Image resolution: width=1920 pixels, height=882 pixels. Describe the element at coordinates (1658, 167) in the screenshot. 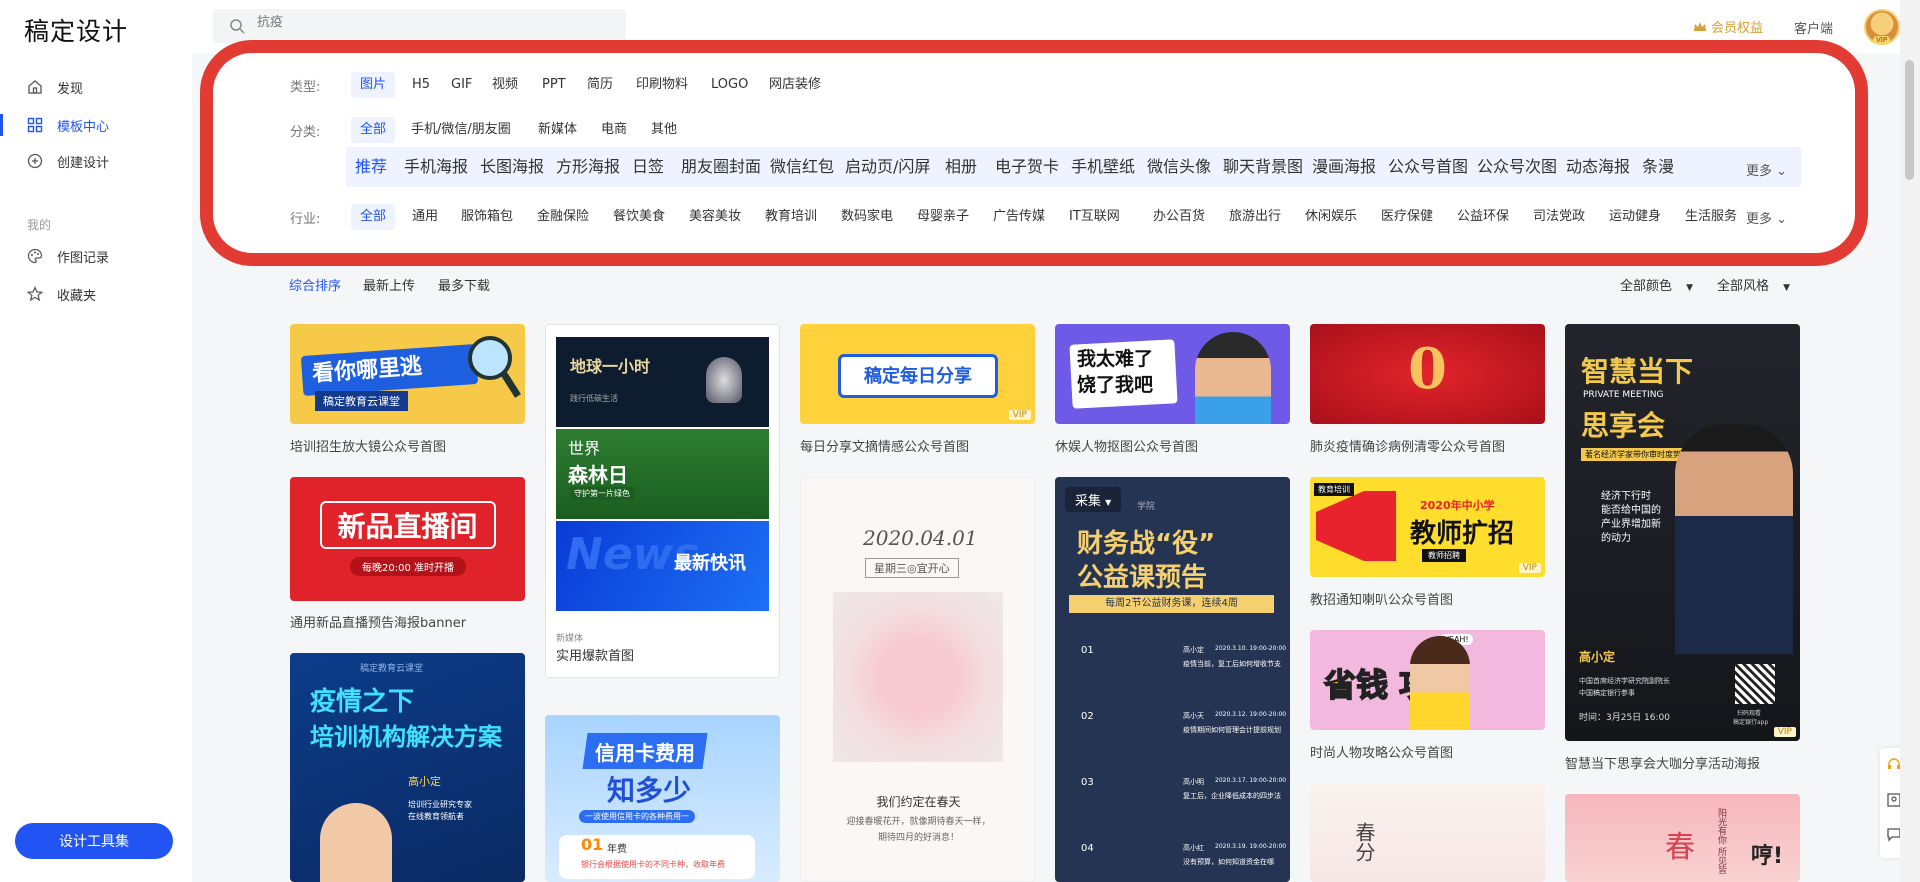

I see `sub-option: 条漫` at that location.